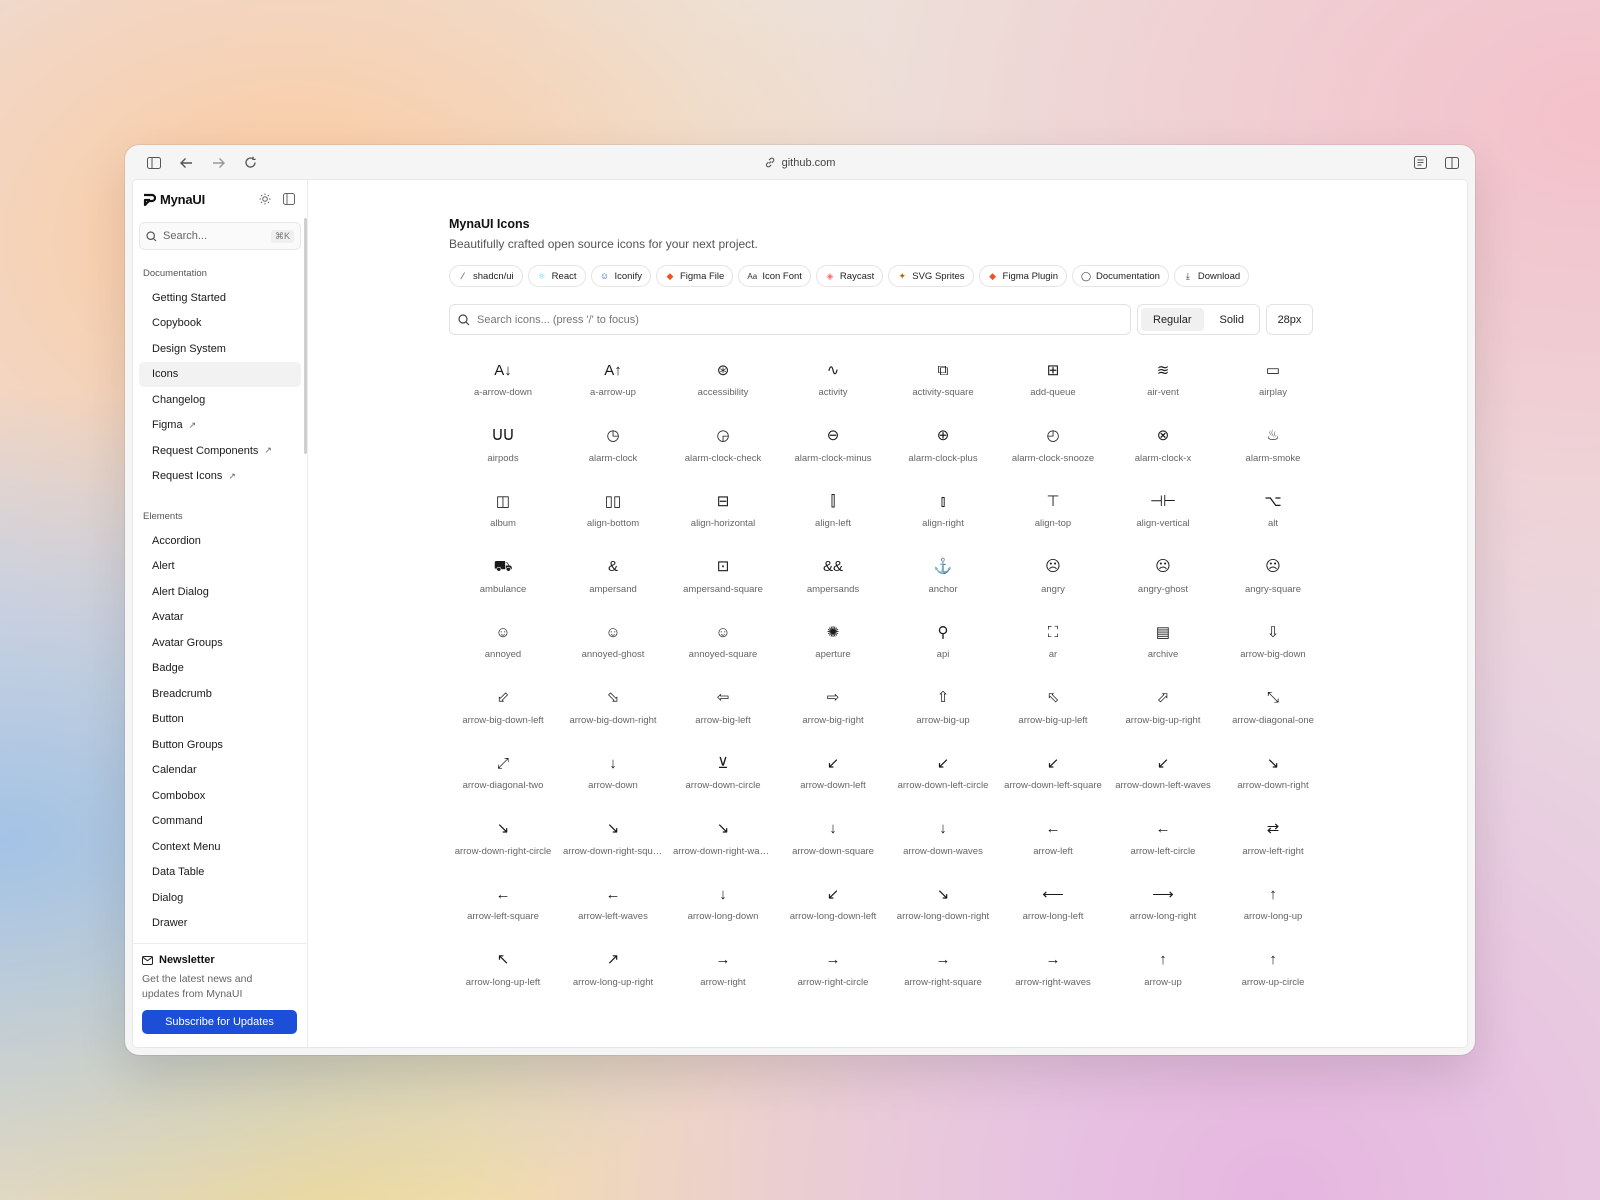 The height and width of the screenshot is (1200, 1600). I want to click on icon-tile: ⇨ arrow-big-right, so click(833, 707).